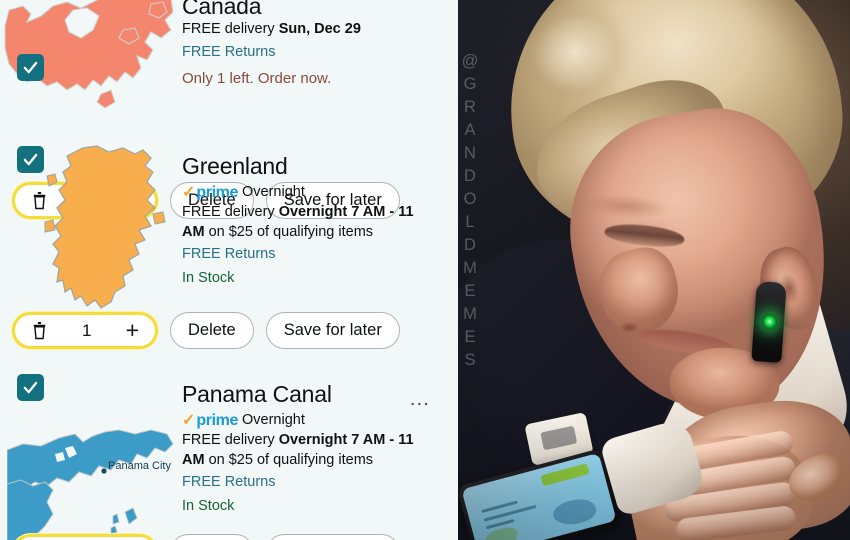 The image size is (850, 540). What do you see at coordinates (307, 394) in the screenshot?
I see `product-title: Panama Canal` at bounding box center [307, 394].